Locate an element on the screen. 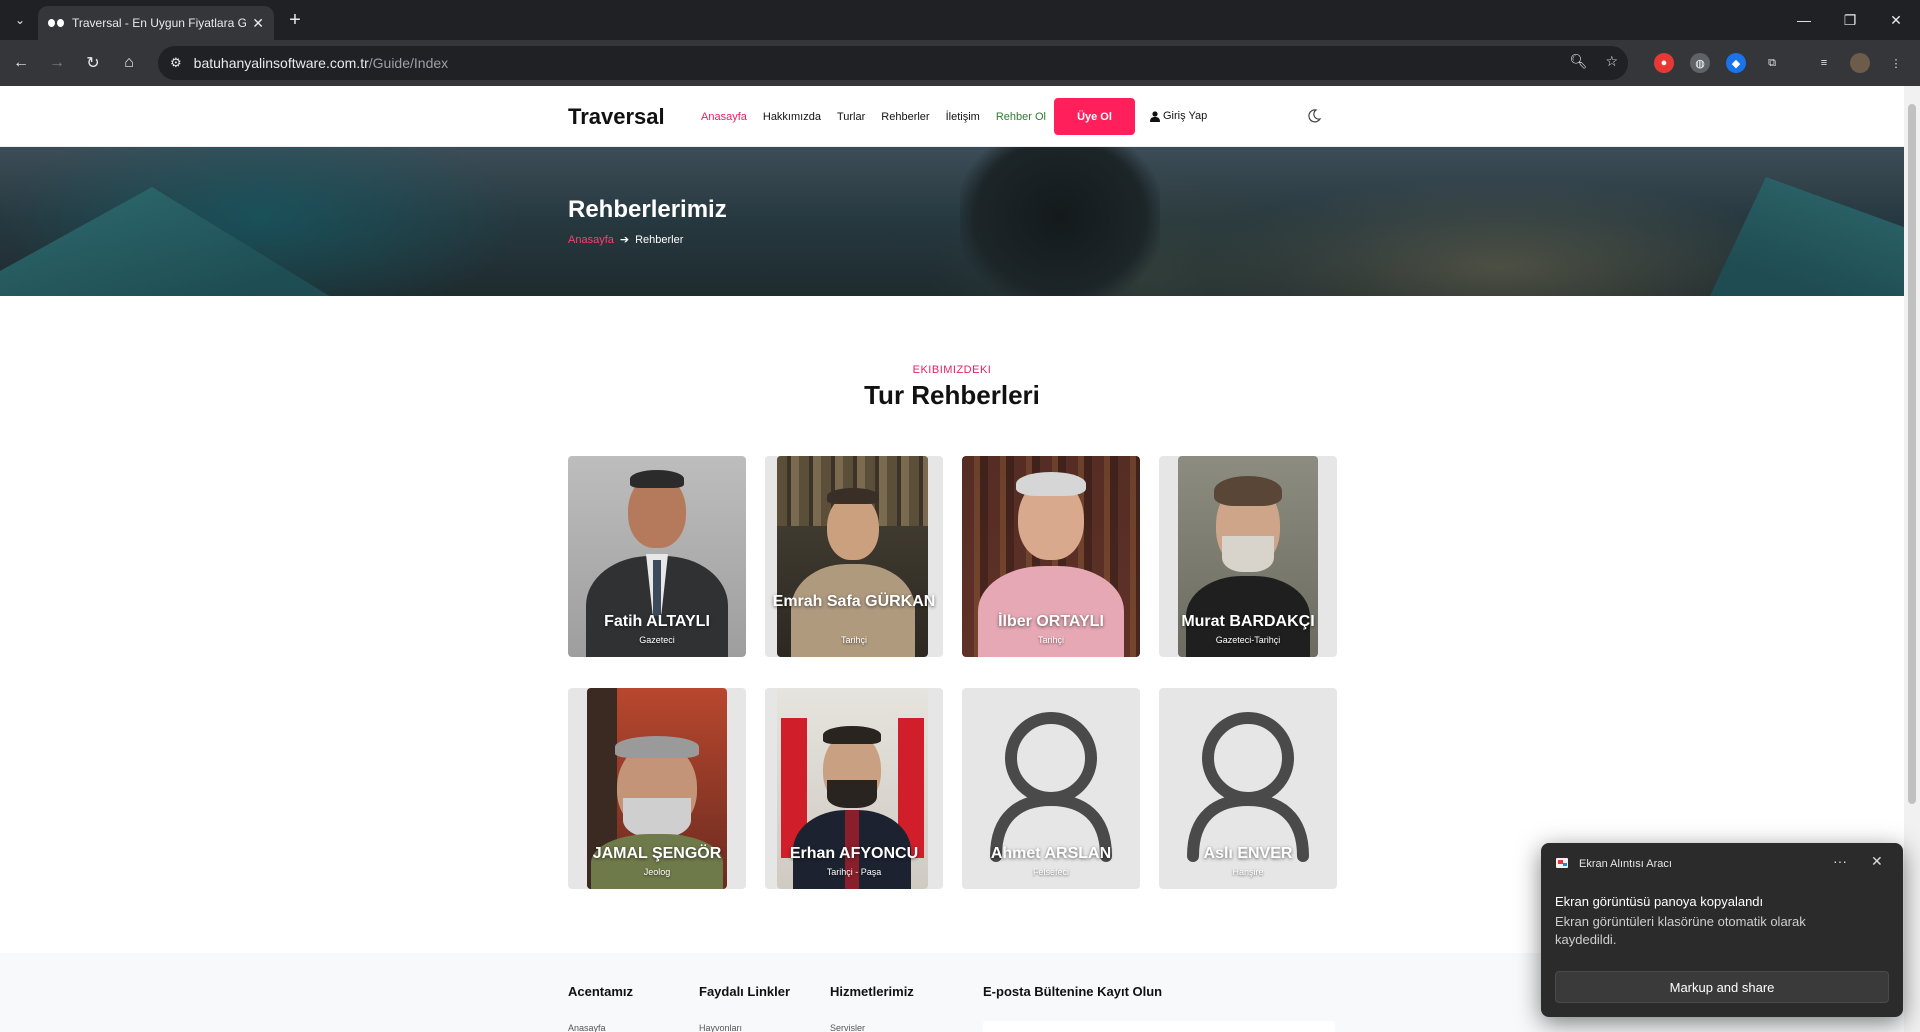 The height and width of the screenshot is (1032, 1920). restore-button: ❐ is located at coordinates (1850, 20).